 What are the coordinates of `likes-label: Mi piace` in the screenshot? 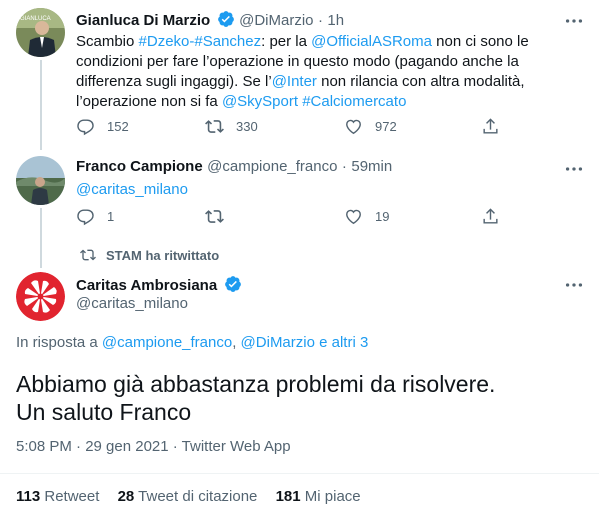 It's located at (332, 496).